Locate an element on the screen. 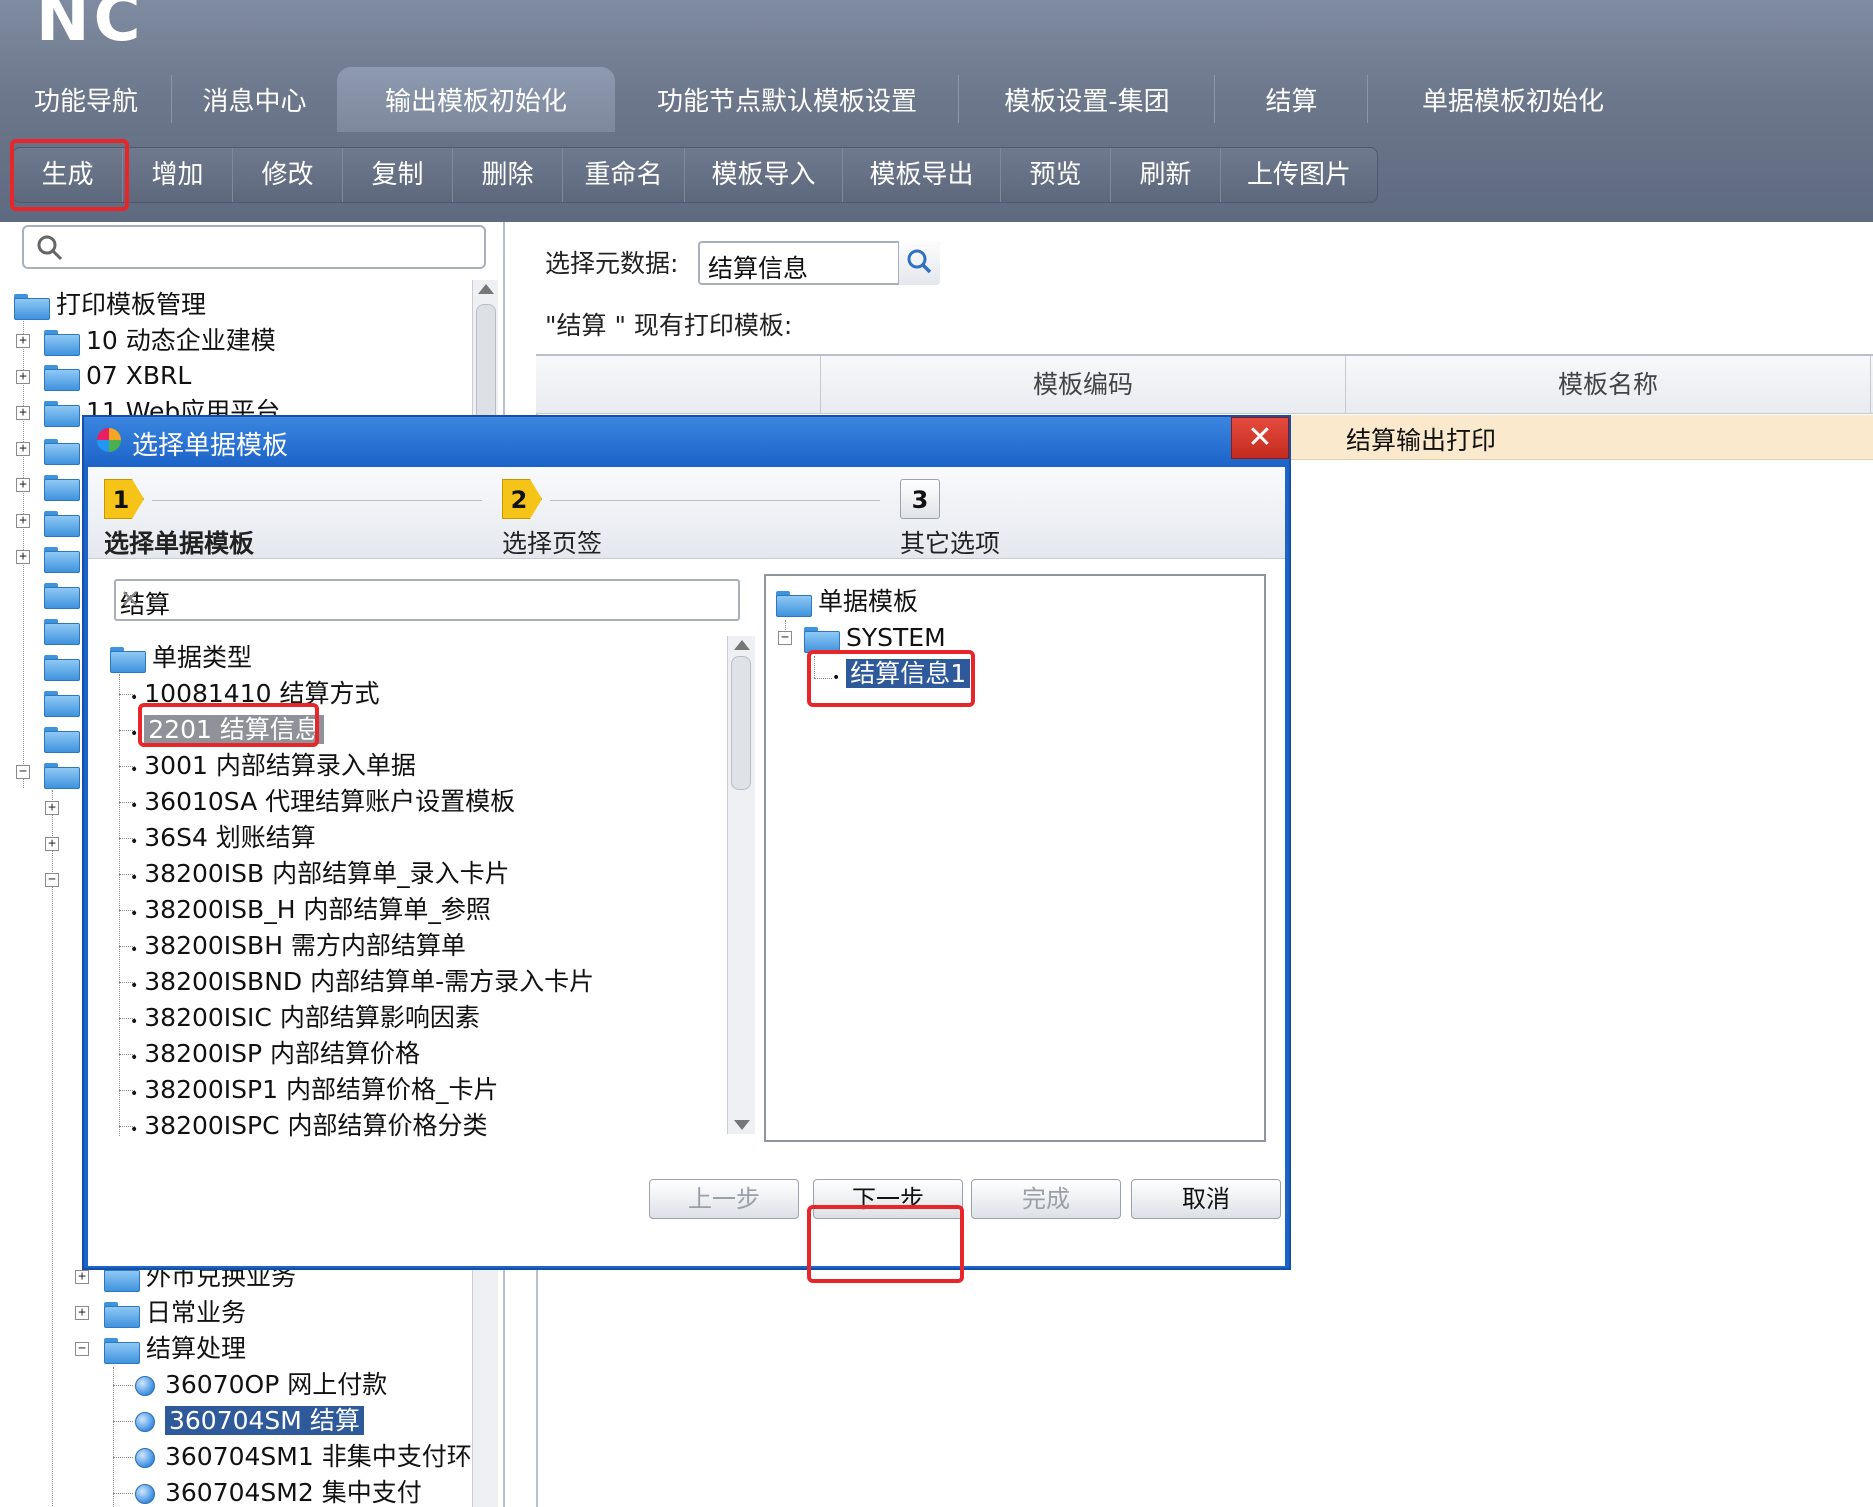 The width and height of the screenshot is (1873, 1507). bill-type-label: 38200ISIC 内部结算影响因素 is located at coordinates (312, 1017).